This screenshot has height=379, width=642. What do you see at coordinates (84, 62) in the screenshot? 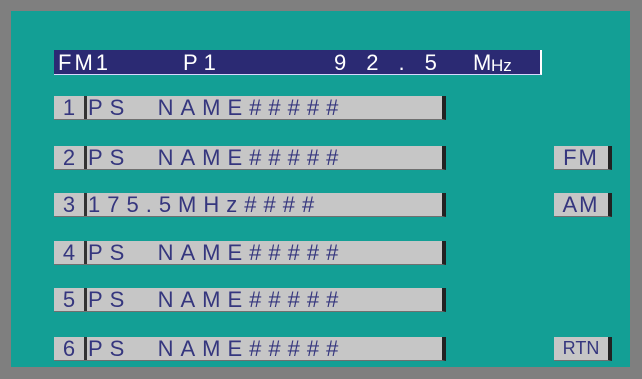
I see `band-label: FM1` at bounding box center [84, 62].